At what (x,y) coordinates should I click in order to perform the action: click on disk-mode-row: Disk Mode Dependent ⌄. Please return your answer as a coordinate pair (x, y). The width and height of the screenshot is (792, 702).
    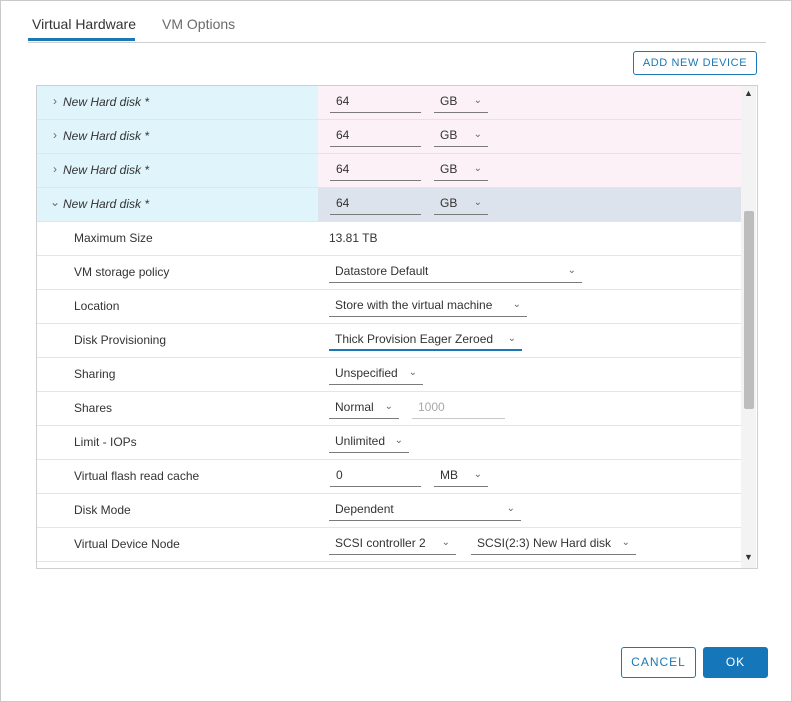
    Looking at the image, I should click on (389, 511).